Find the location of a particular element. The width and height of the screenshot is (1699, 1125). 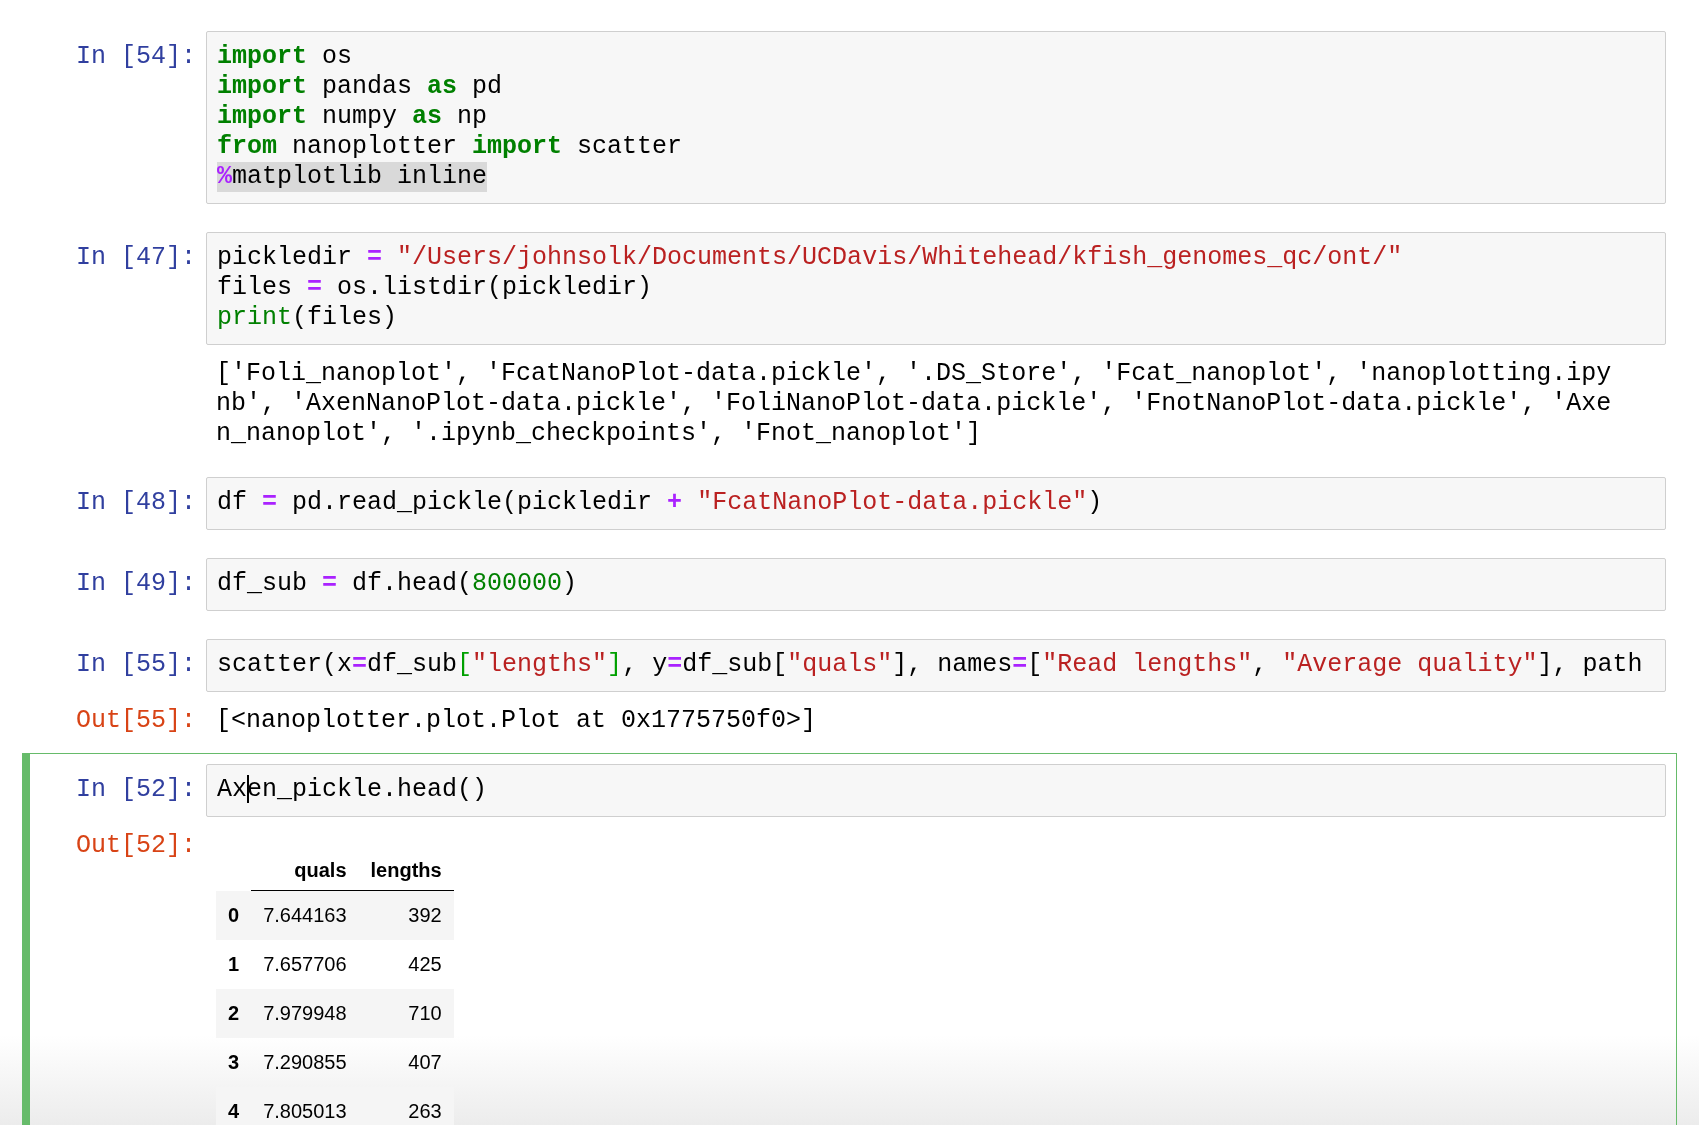

output-line: nb', 'AxenNanoPlot-data.pickle', 'FoliNanoPlot-data.pickle', 'FnotNanoPlot-data.pickle', 'Axe is located at coordinates (913, 404).